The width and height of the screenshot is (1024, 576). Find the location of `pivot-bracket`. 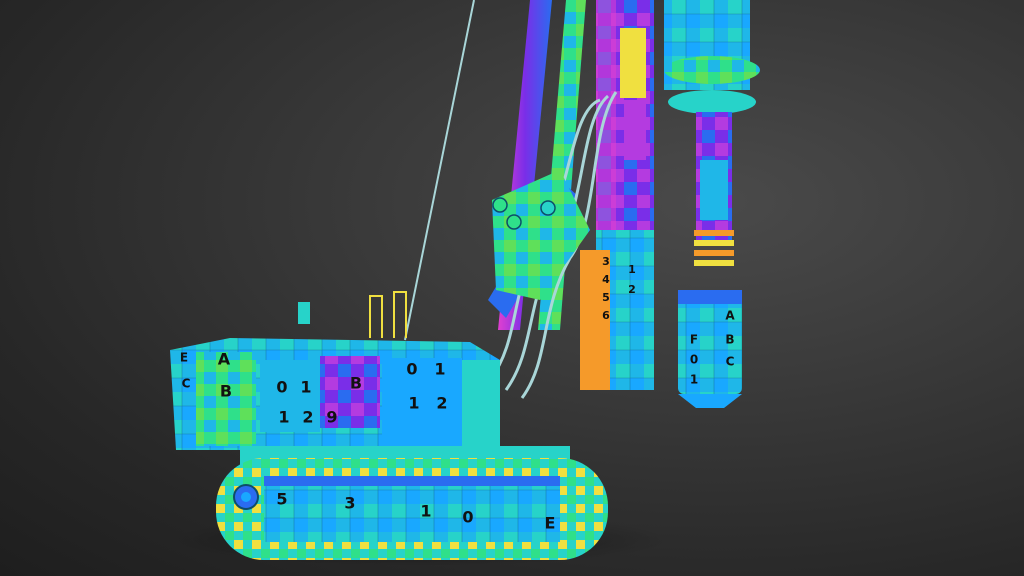

pivot-bracket is located at coordinates (541, 235).